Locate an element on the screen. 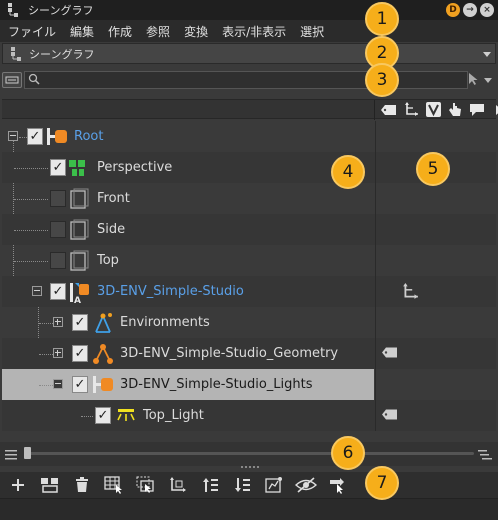 This screenshot has height=520, width=498. tree-row: Top_Light is located at coordinates (249, 415).